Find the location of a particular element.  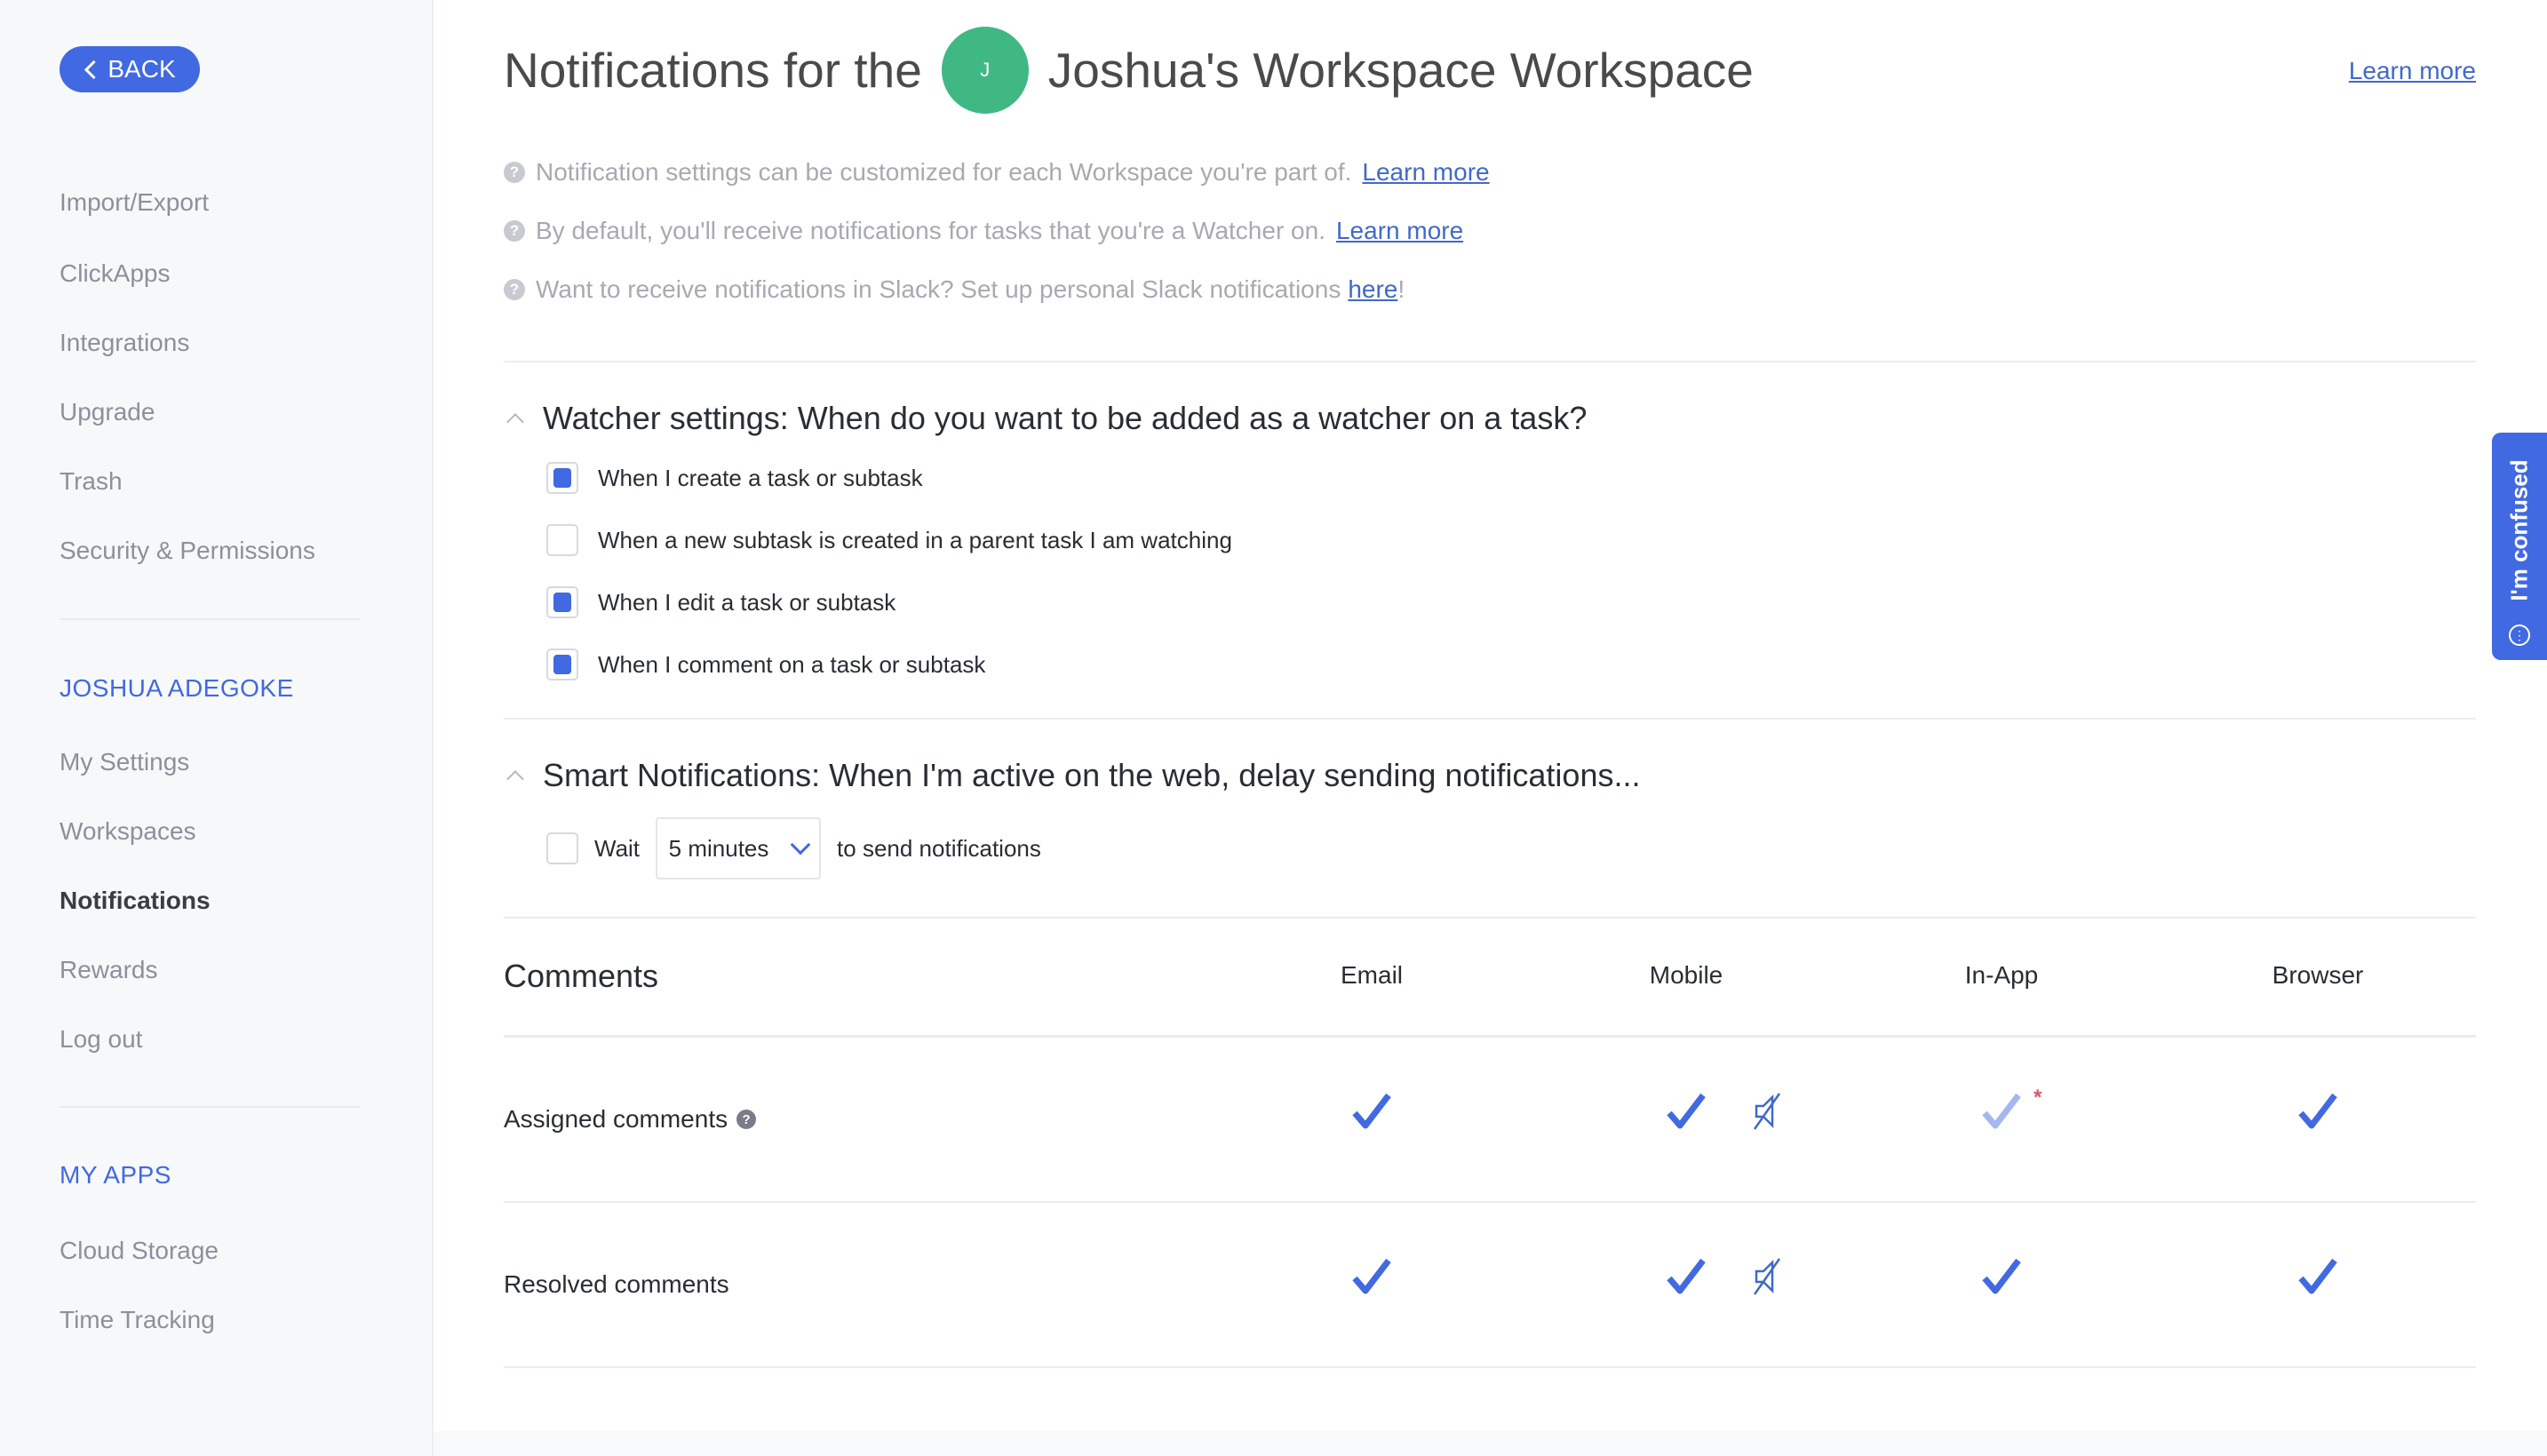

column-mobile: Mobile is located at coordinates (1686, 975).